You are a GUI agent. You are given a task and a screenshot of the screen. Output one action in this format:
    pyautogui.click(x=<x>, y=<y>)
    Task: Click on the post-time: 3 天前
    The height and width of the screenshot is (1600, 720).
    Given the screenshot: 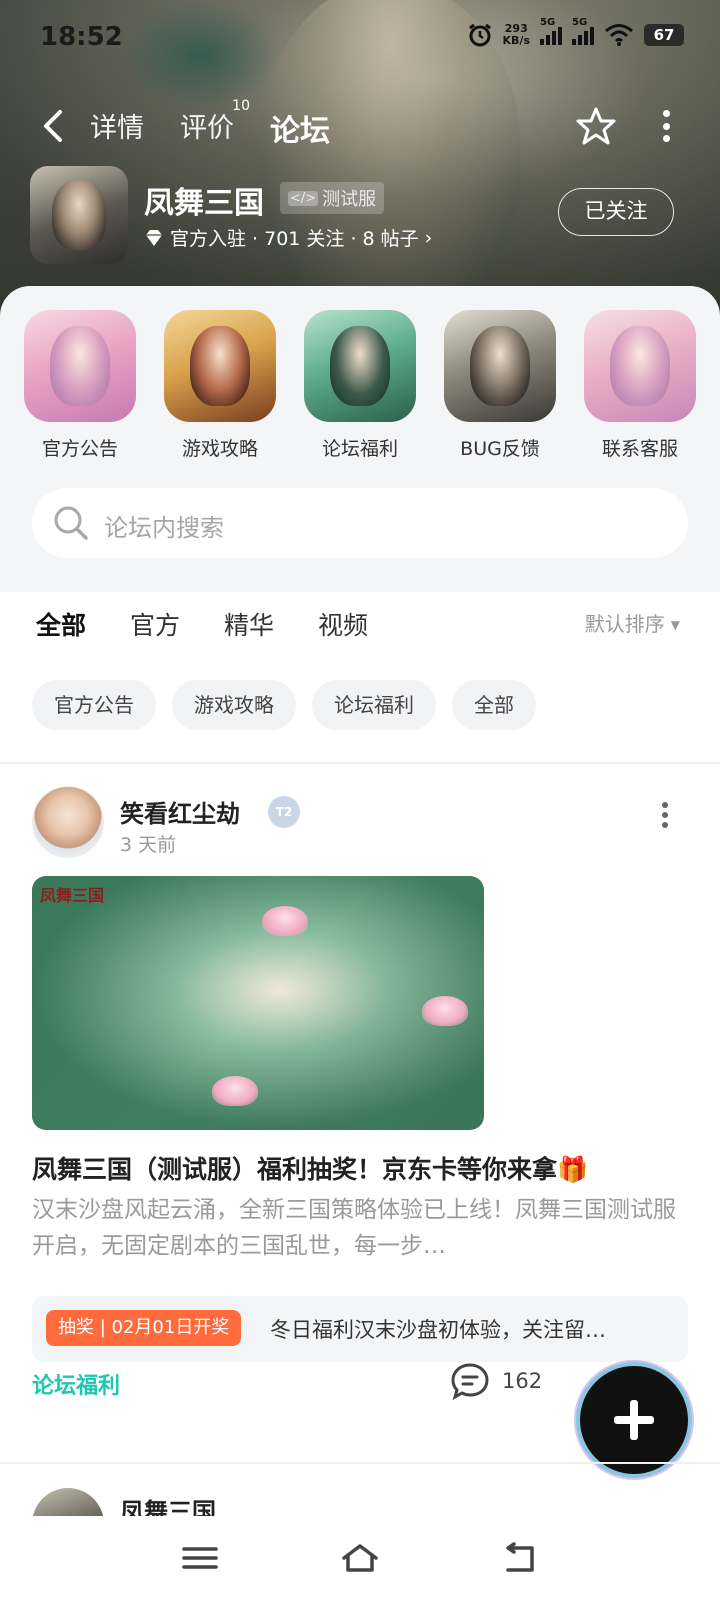 What is the action you would take?
    pyautogui.click(x=148, y=845)
    